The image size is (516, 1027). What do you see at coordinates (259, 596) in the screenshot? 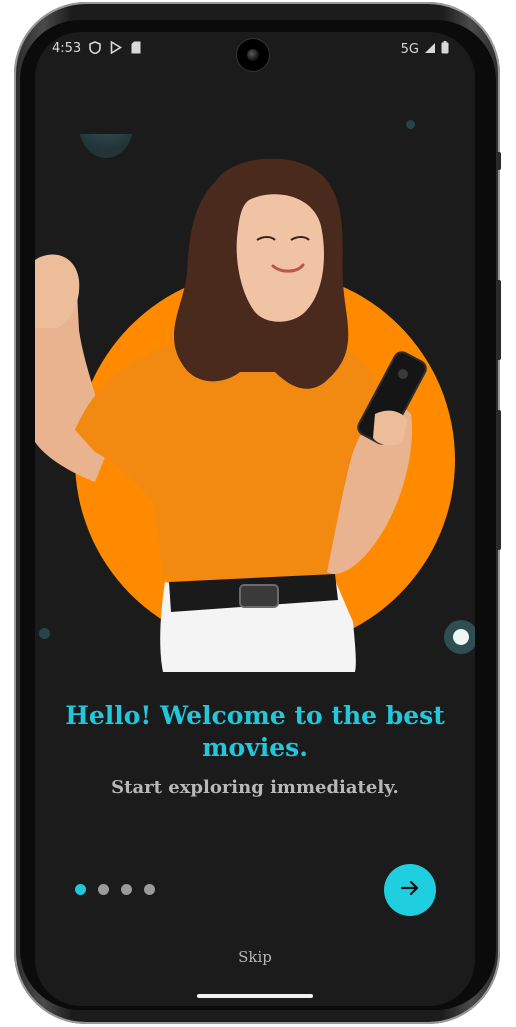
I see `hero-belt-buckle` at bounding box center [259, 596].